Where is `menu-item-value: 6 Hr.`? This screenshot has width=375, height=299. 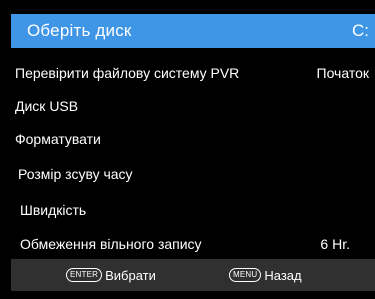
menu-item-value: 6 Hr. is located at coordinates (335, 244).